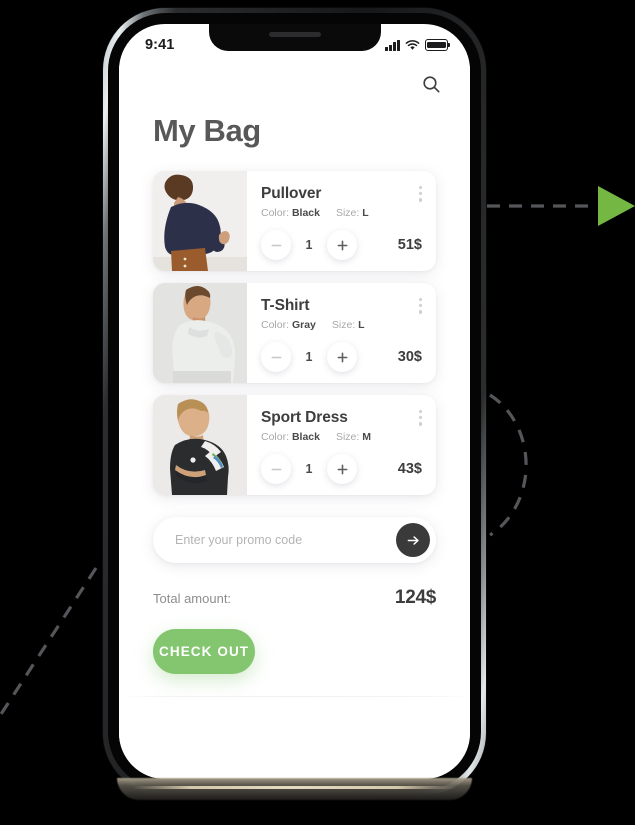 This screenshot has width=635, height=825. Describe the element at coordinates (409, 469) in the screenshot. I see `product-price: 43$` at that location.